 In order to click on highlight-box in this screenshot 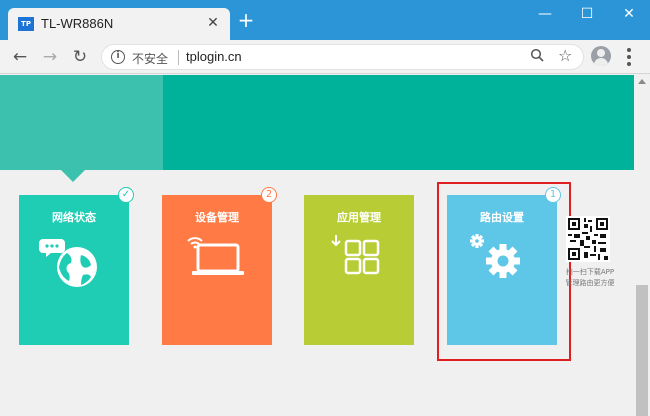, I will do `click(504, 271)`.